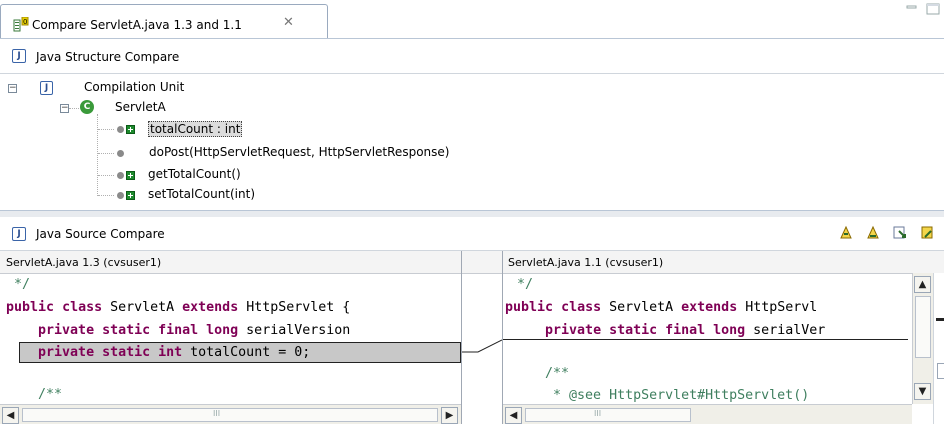  I want to click on source-compare-title: Java Source Compare, so click(100, 234).